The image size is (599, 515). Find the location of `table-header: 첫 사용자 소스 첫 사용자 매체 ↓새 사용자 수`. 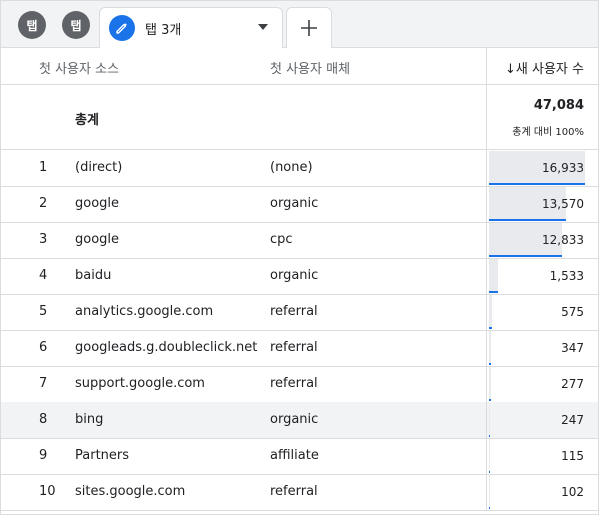

table-header: 첫 사용자 소스 첫 사용자 매체 ↓새 사용자 수 is located at coordinates (299, 66).